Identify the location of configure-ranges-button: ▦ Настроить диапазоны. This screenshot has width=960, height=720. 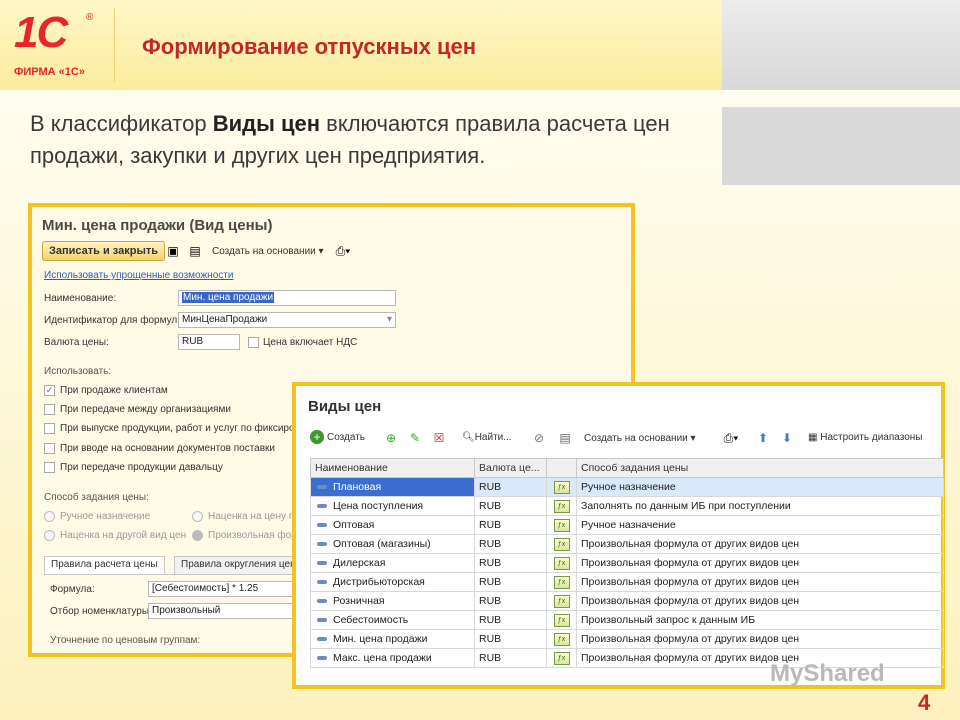
(865, 437).